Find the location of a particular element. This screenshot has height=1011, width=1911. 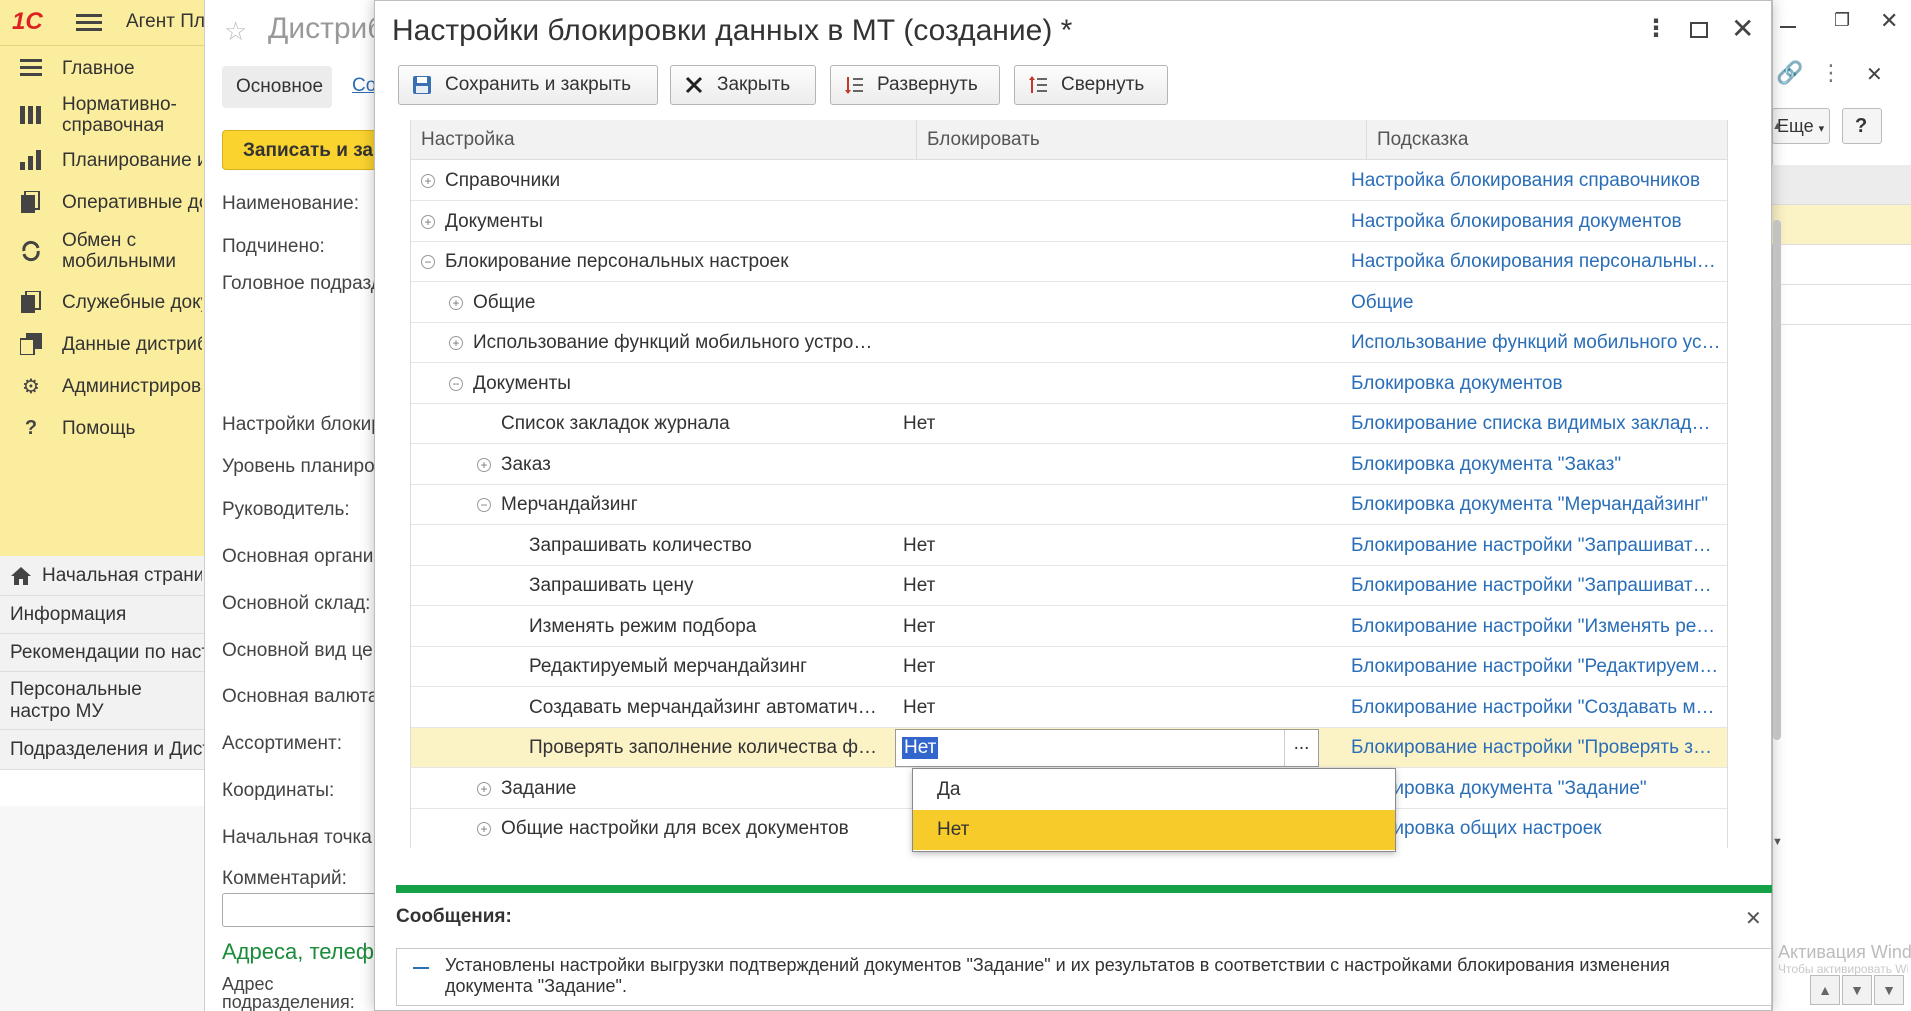

table-row: + Общие Общие is located at coordinates (1069, 303).